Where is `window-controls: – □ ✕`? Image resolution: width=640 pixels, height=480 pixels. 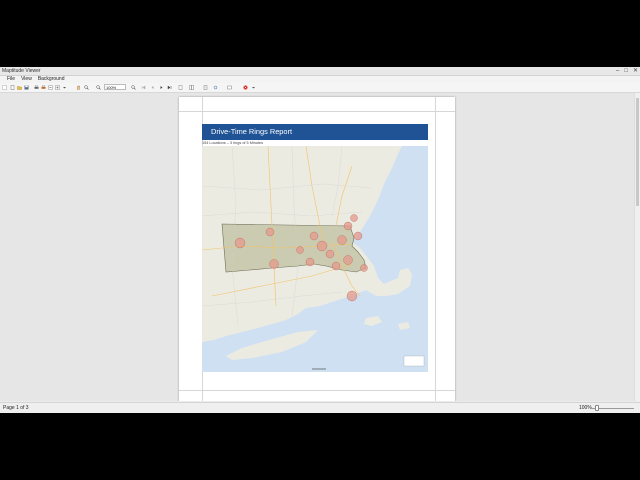
window-controls: – □ ✕ is located at coordinates (627, 71).